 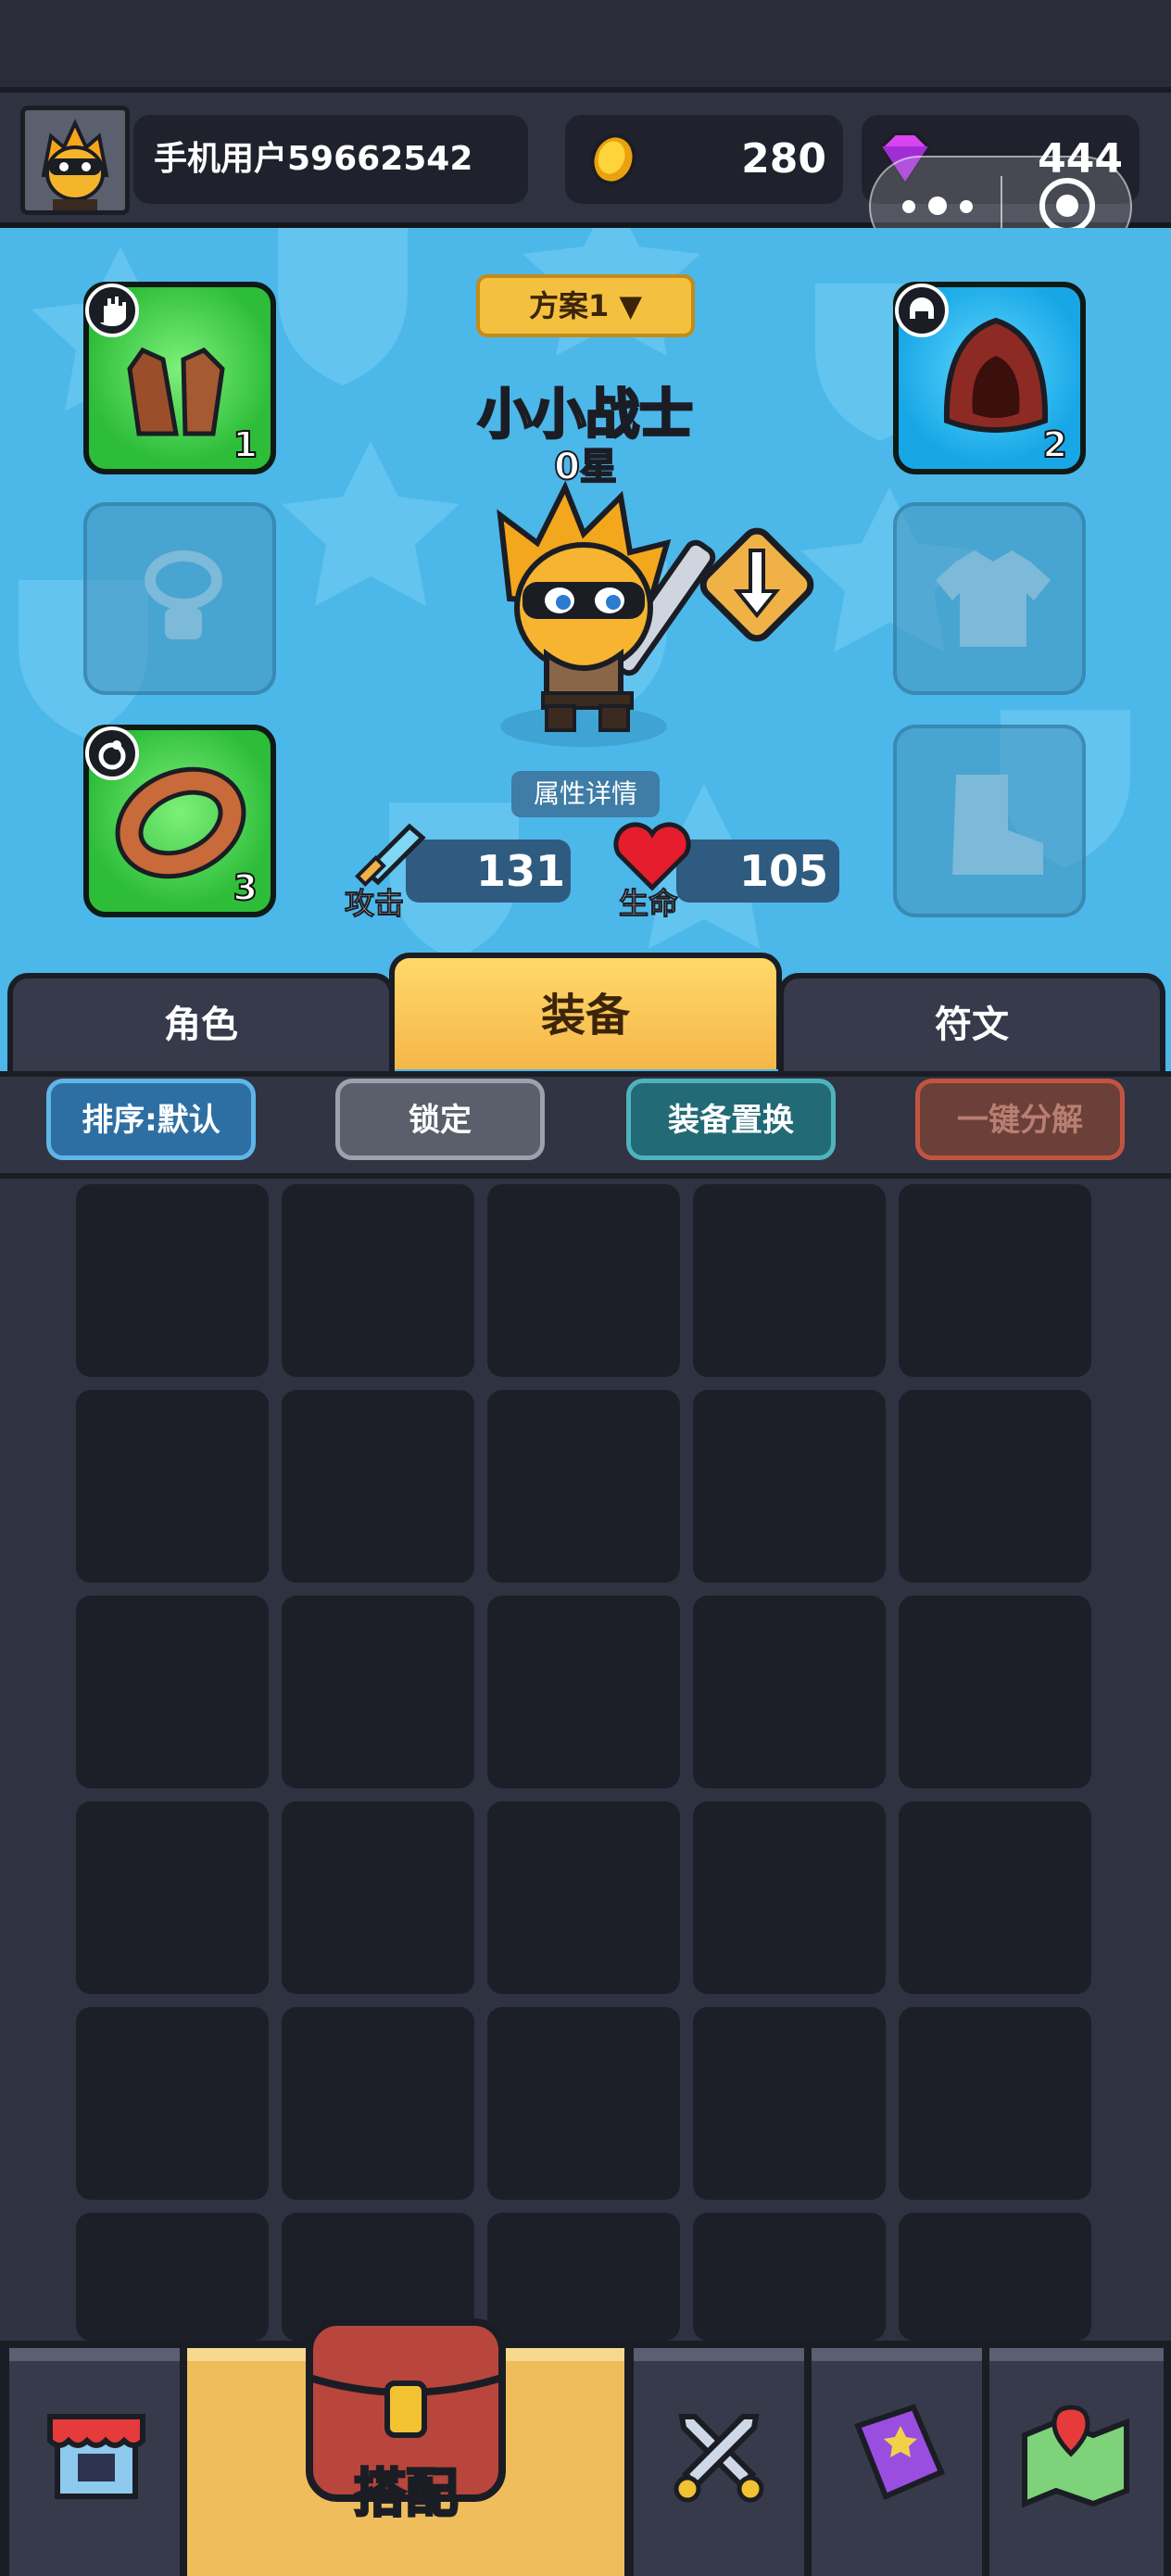 I want to click on helmet-slot: 2, so click(x=990, y=378).